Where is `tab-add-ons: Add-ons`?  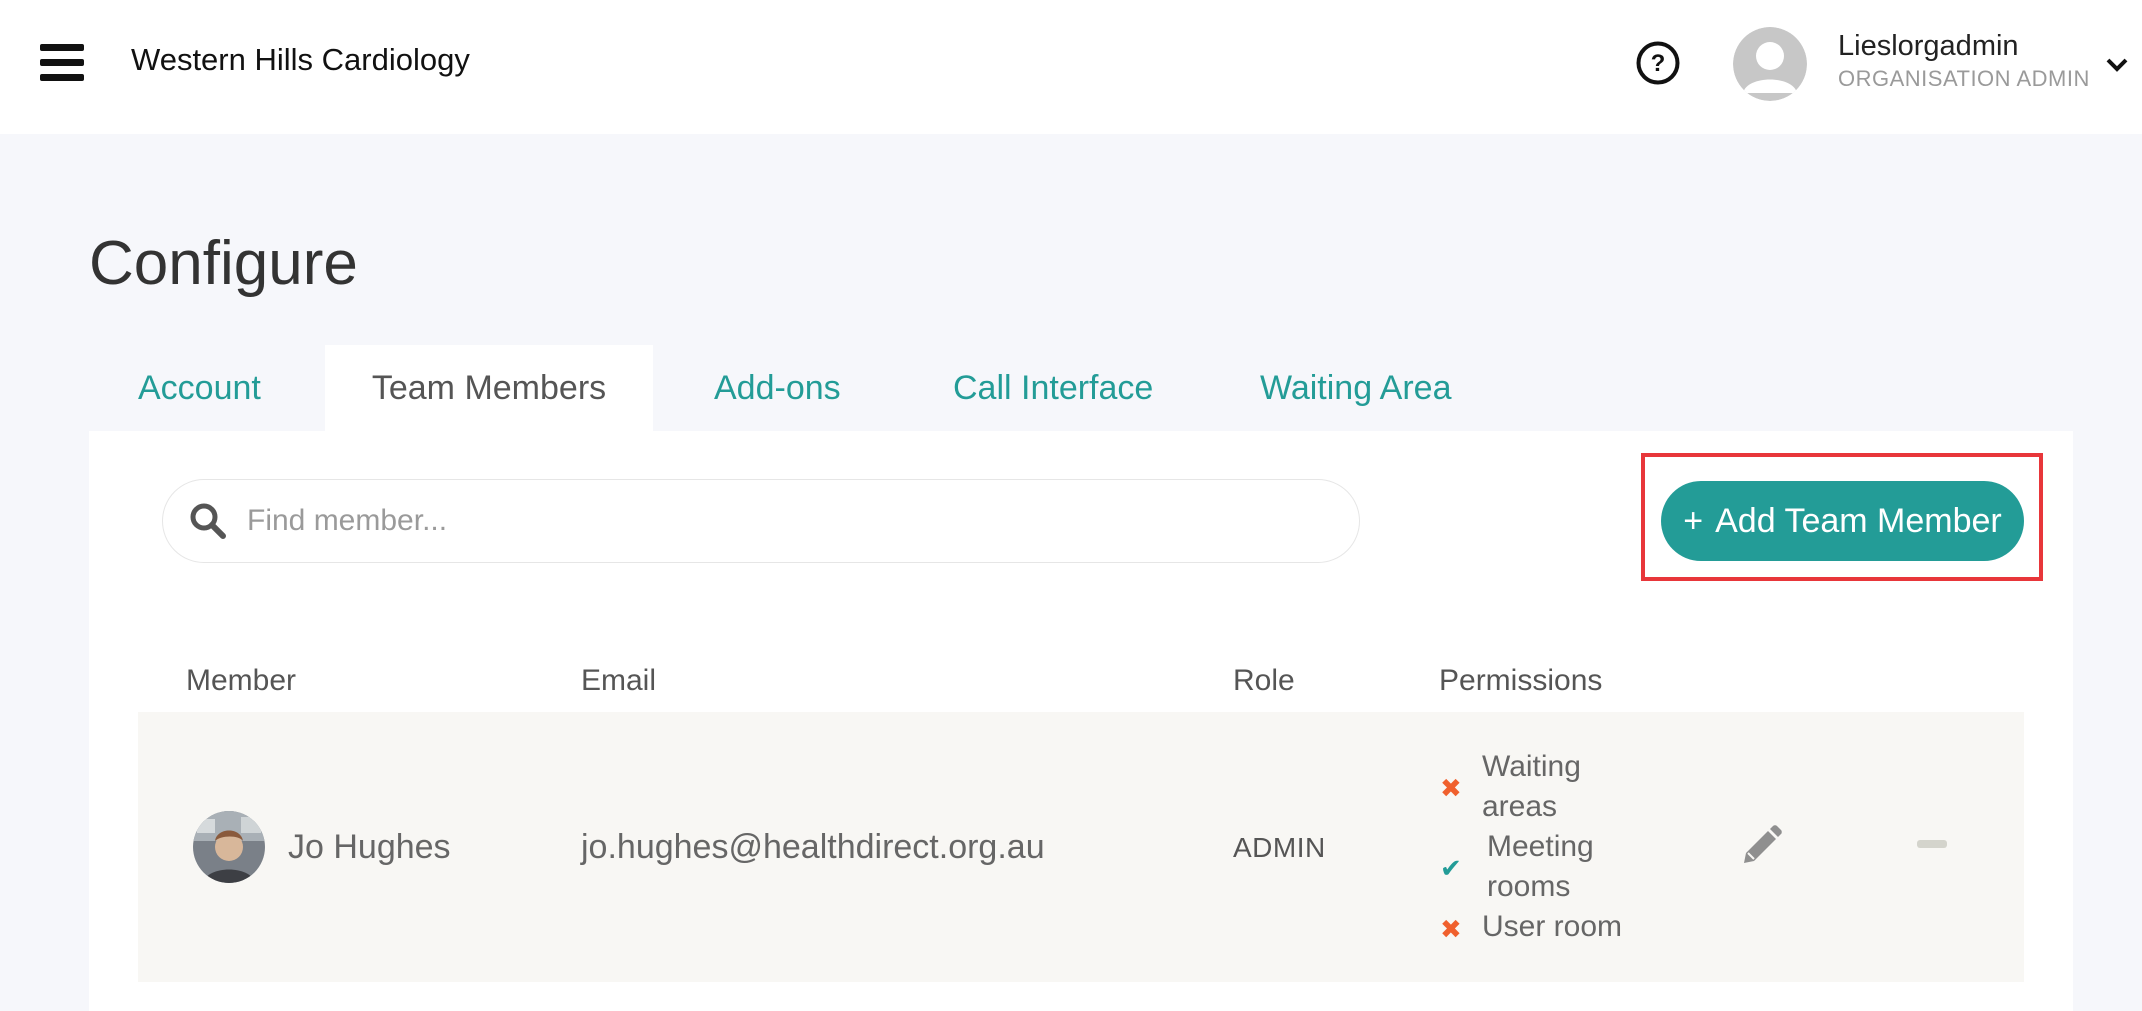
tab-add-ons: Add-ons is located at coordinates (777, 388).